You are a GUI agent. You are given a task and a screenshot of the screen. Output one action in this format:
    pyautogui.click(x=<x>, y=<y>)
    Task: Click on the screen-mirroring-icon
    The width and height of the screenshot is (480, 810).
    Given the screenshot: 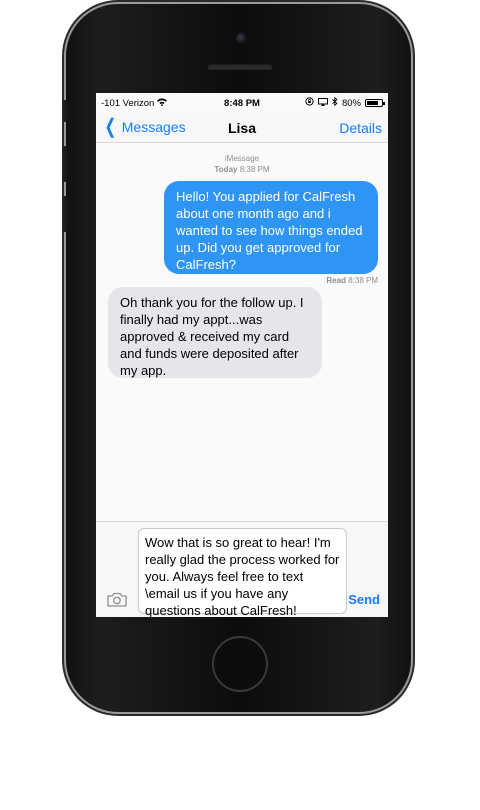 What is the action you would take?
    pyautogui.click(x=322, y=103)
    